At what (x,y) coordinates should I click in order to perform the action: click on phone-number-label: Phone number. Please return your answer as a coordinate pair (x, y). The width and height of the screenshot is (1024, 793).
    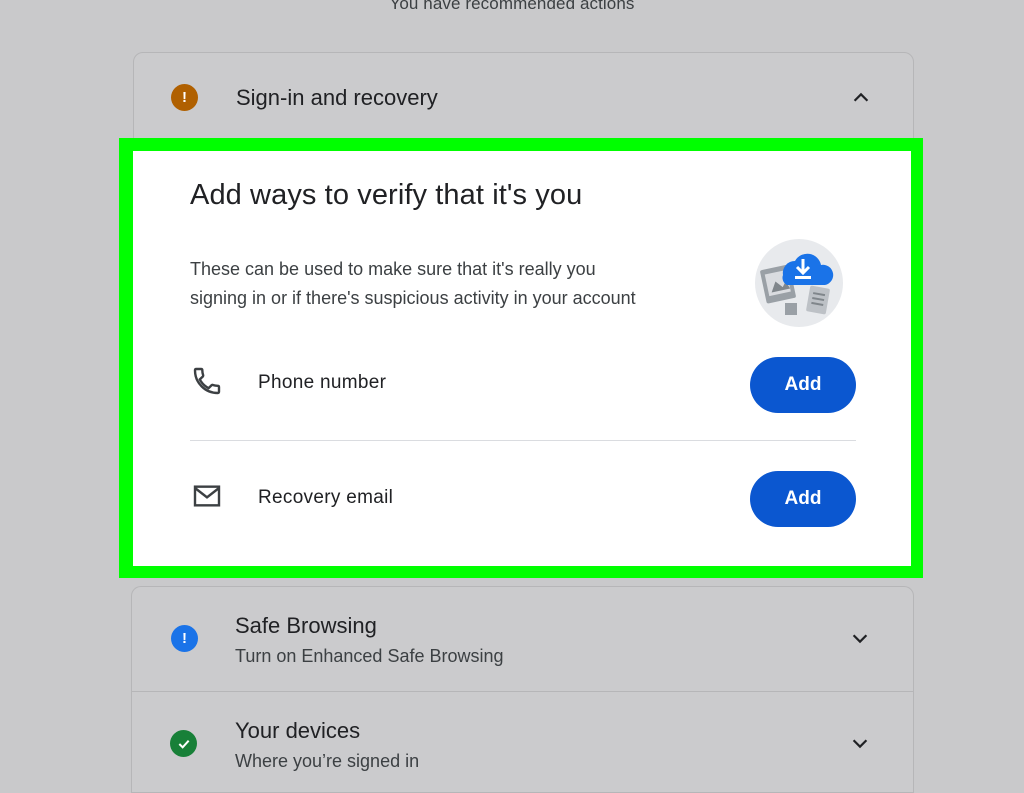
    Looking at the image, I should click on (322, 382).